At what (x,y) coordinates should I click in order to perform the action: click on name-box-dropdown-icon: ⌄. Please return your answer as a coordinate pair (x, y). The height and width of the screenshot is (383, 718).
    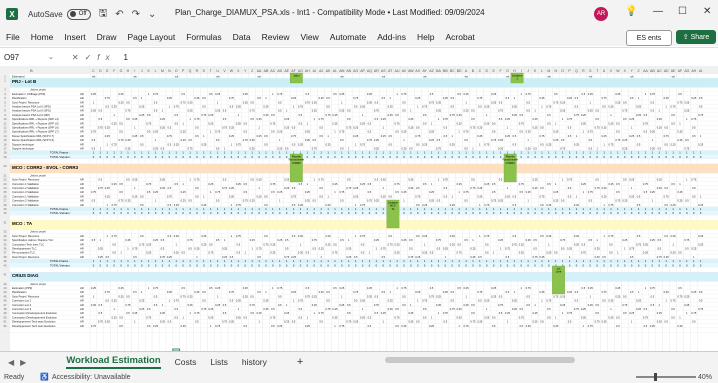
    Looking at the image, I should click on (51, 57).